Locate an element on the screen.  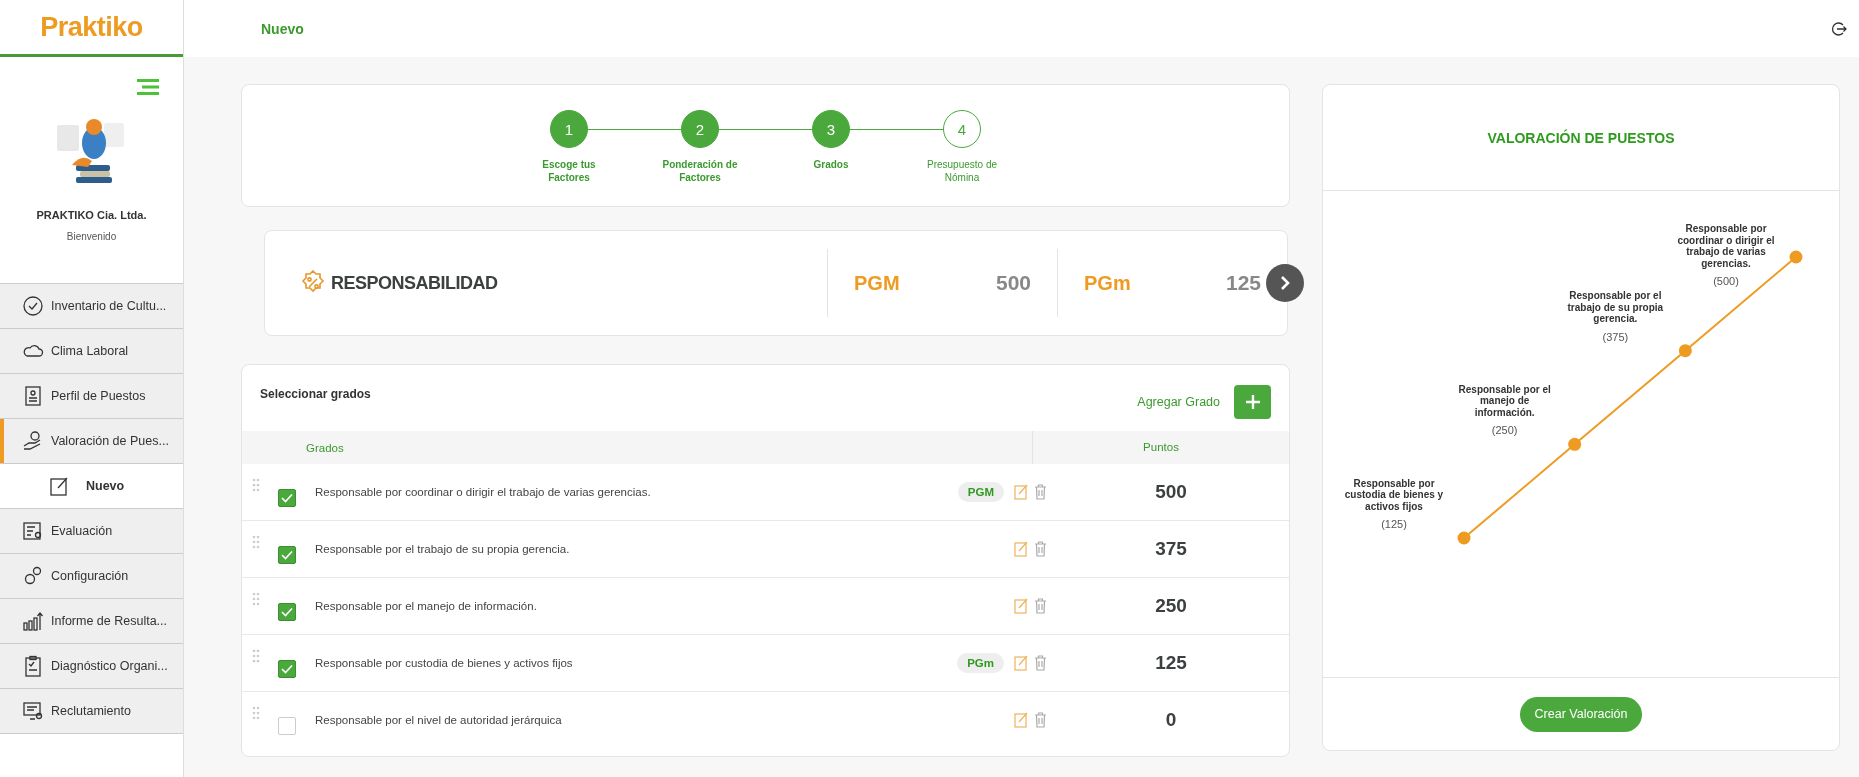
grade-description: Responsable por el manejo de información. is located at coordinates (426, 606).